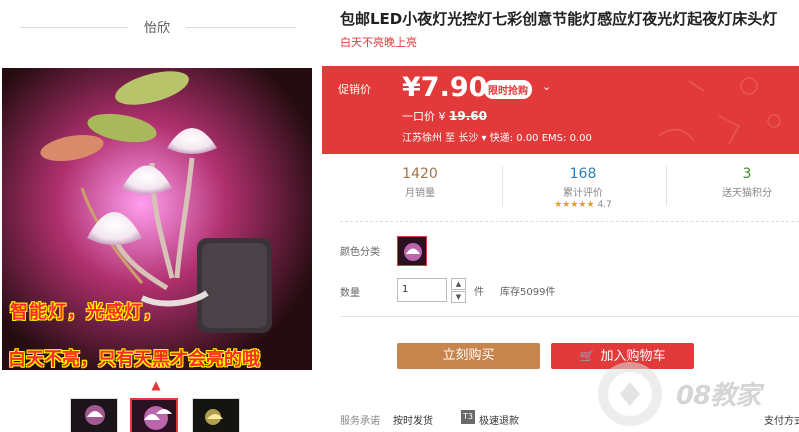  Describe the element at coordinates (528, 292) in the screenshot. I see `stock-info: 库存5099件` at that location.